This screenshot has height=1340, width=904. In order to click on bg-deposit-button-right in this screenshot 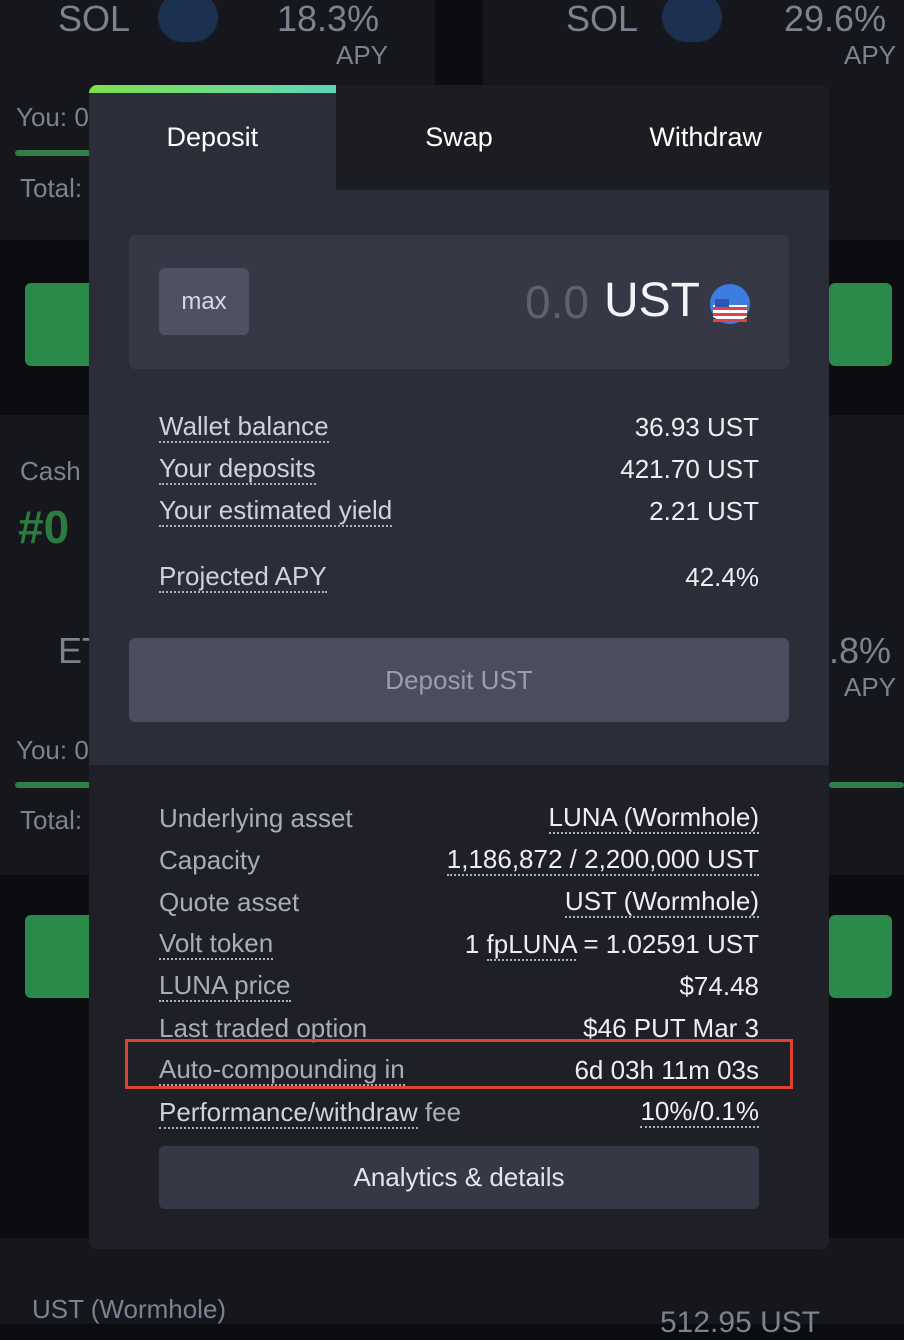, I will do `click(860, 324)`.